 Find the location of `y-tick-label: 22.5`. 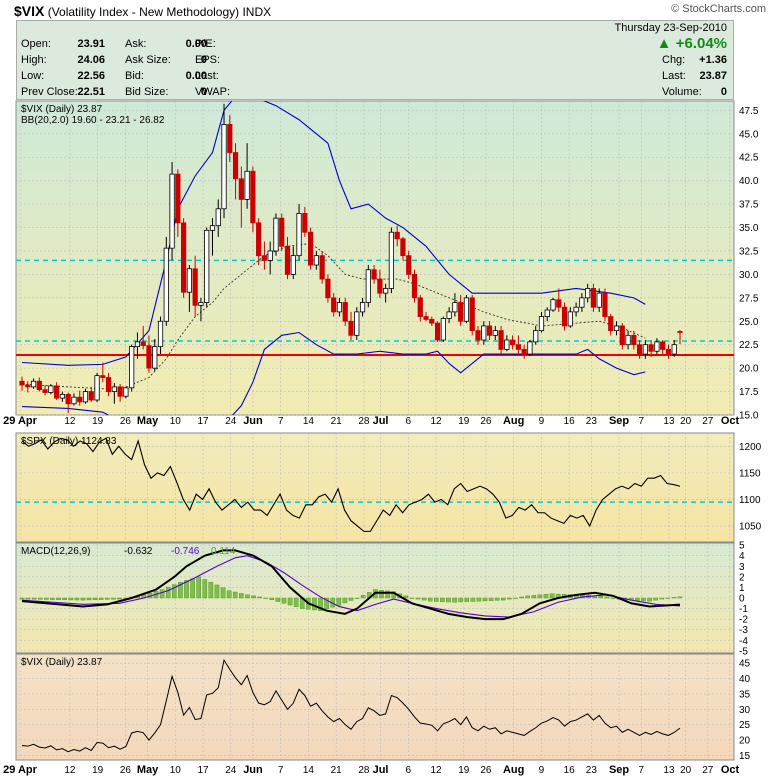

y-tick-label: 22.5 is located at coordinates (749, 345).